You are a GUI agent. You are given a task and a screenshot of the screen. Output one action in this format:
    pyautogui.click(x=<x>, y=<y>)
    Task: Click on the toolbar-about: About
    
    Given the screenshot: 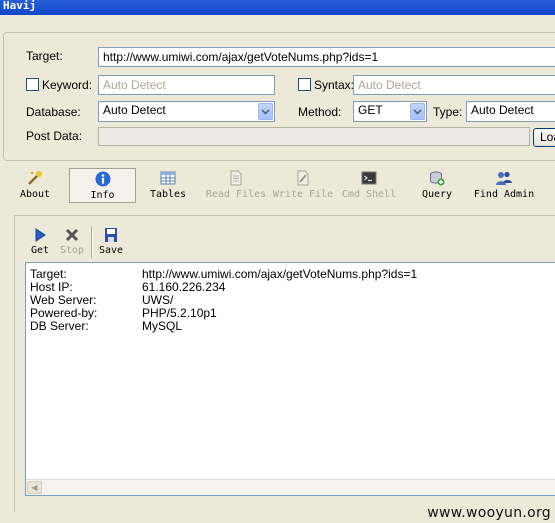 What is the action you would take?
    pyautogui.click(x=35, y=186)
    